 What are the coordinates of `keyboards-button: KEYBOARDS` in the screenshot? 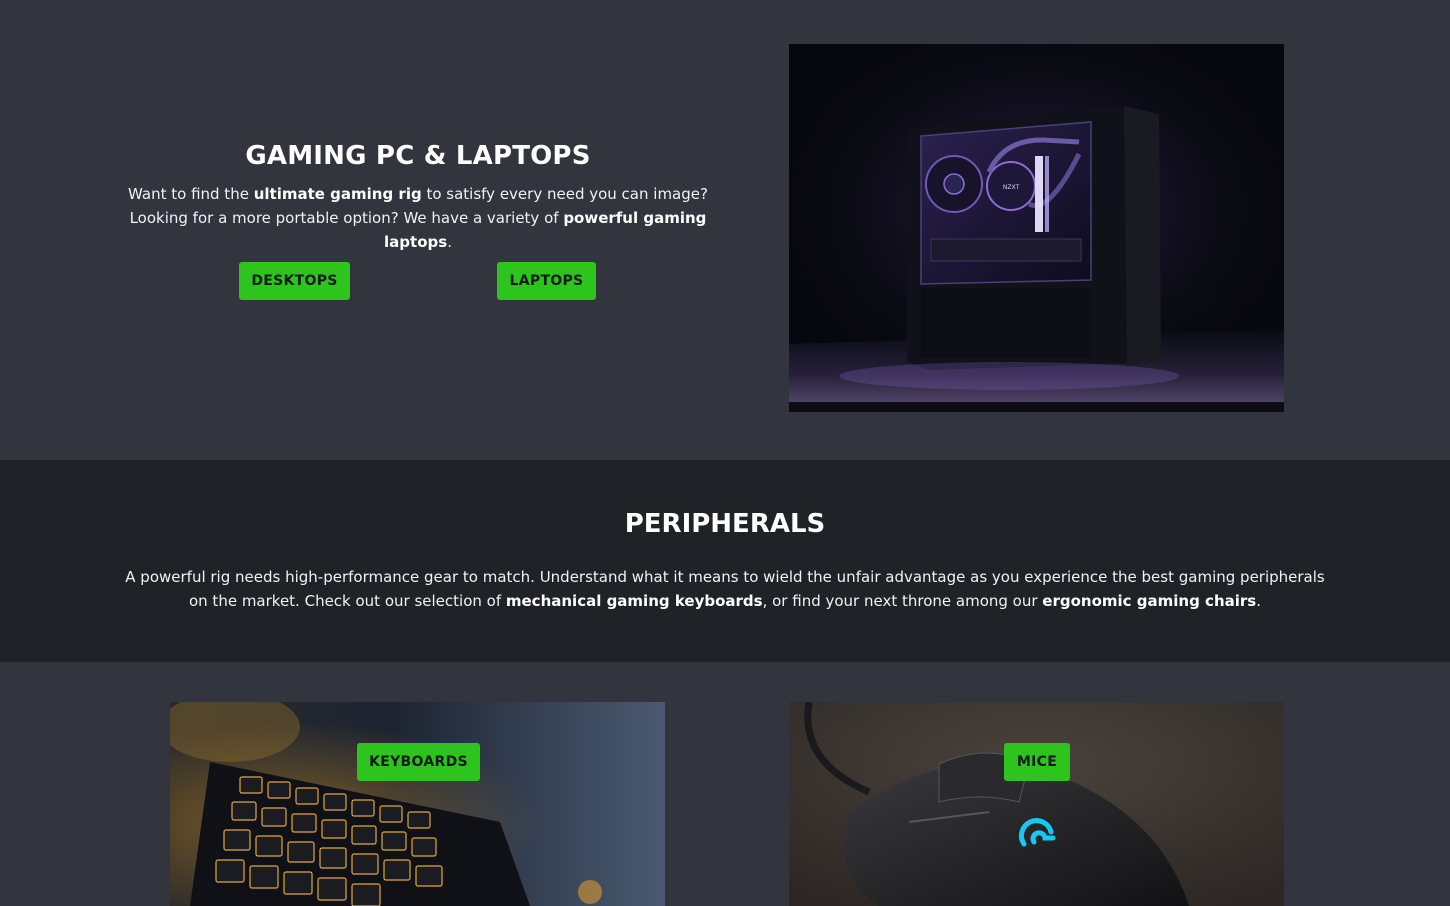 It's located at (418, 762).